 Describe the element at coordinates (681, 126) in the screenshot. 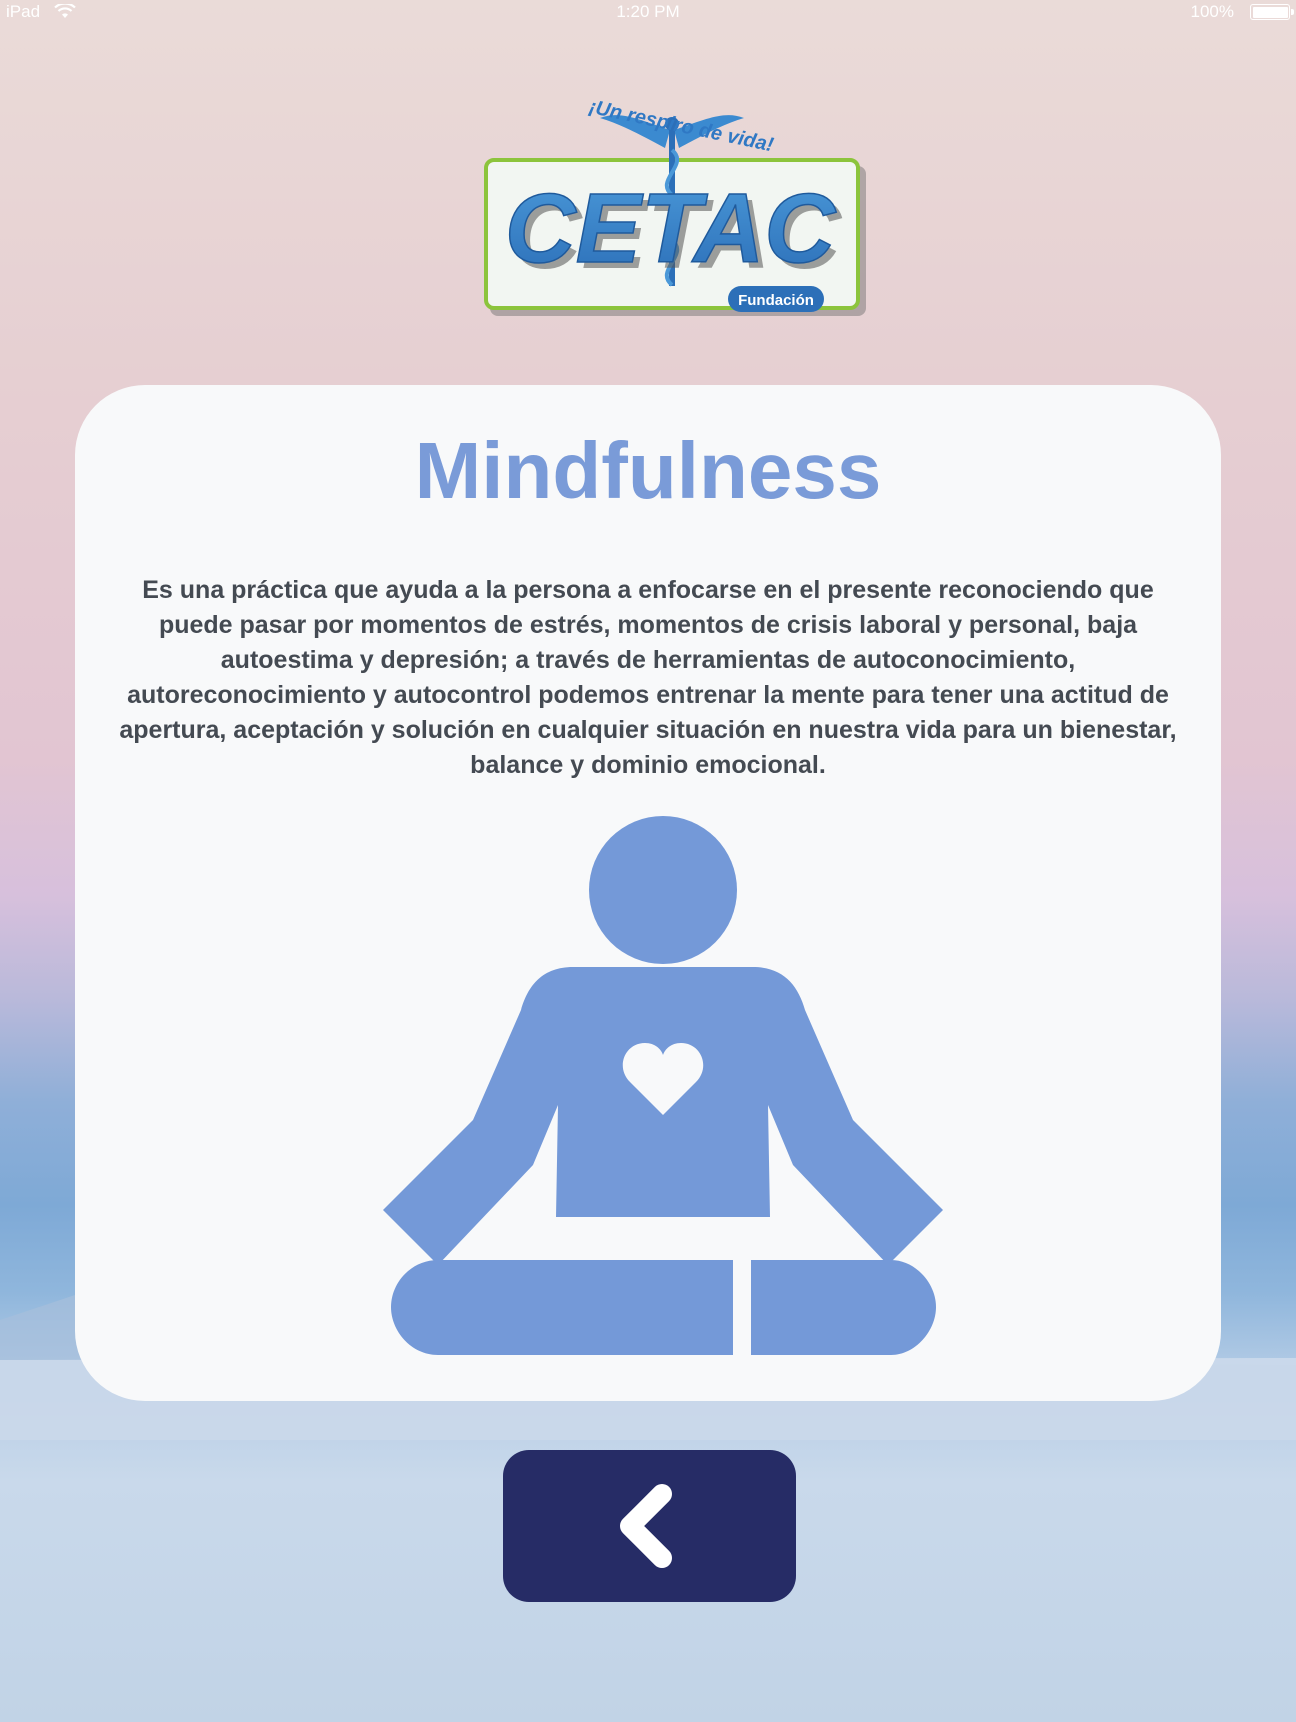

I see `logo-tagline: ¡Un respiro de vida!` at that location.